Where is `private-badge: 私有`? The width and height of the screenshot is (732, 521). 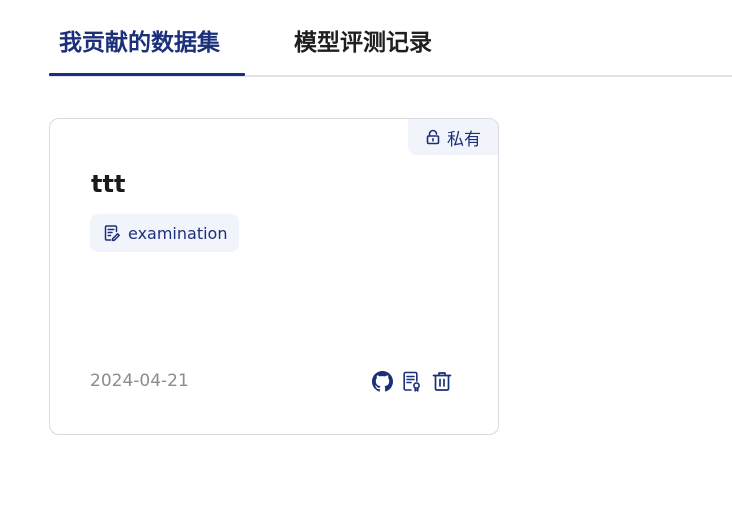 private-badge: 私有 is located at coordinates (453, 137).